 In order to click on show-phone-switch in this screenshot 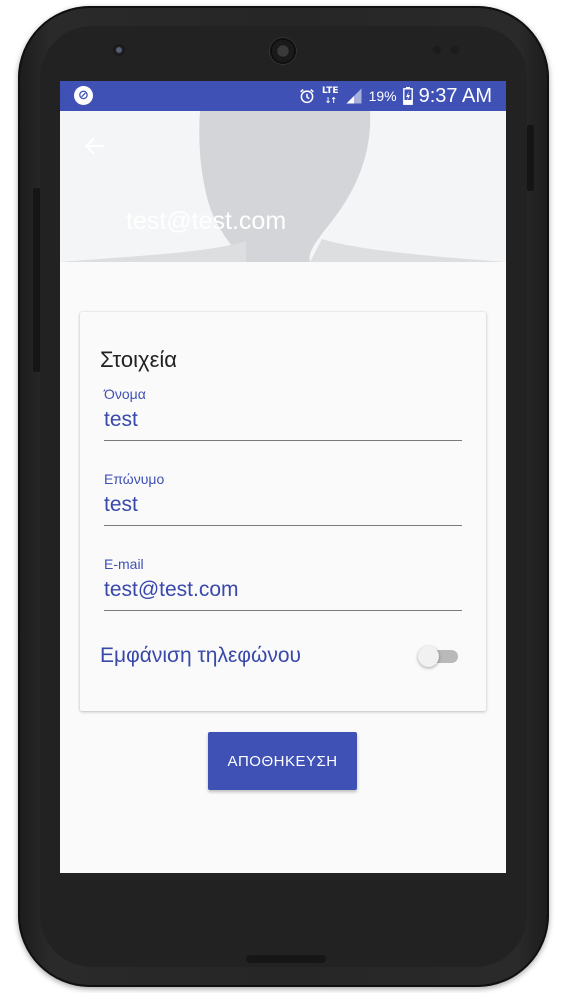, I will do `click(438, 656)`.